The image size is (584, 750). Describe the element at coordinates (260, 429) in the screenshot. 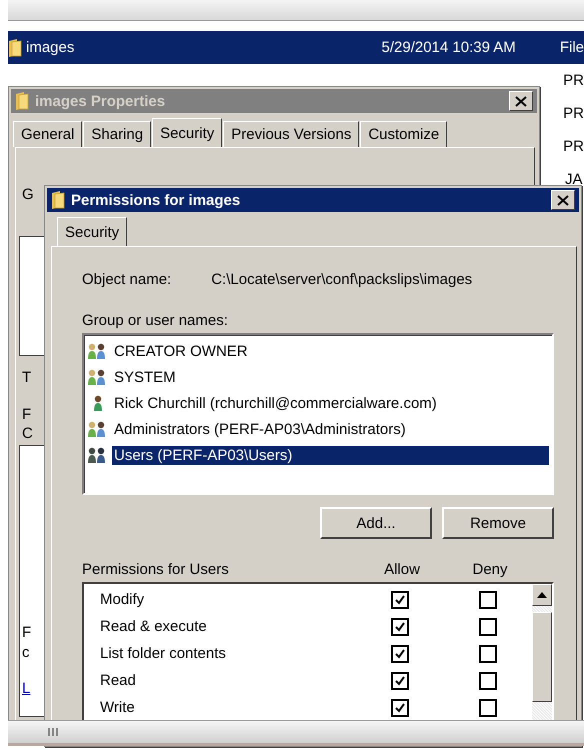

I see `user-list-item: Administrators (PERF-AP03\Administrators)` at that location.